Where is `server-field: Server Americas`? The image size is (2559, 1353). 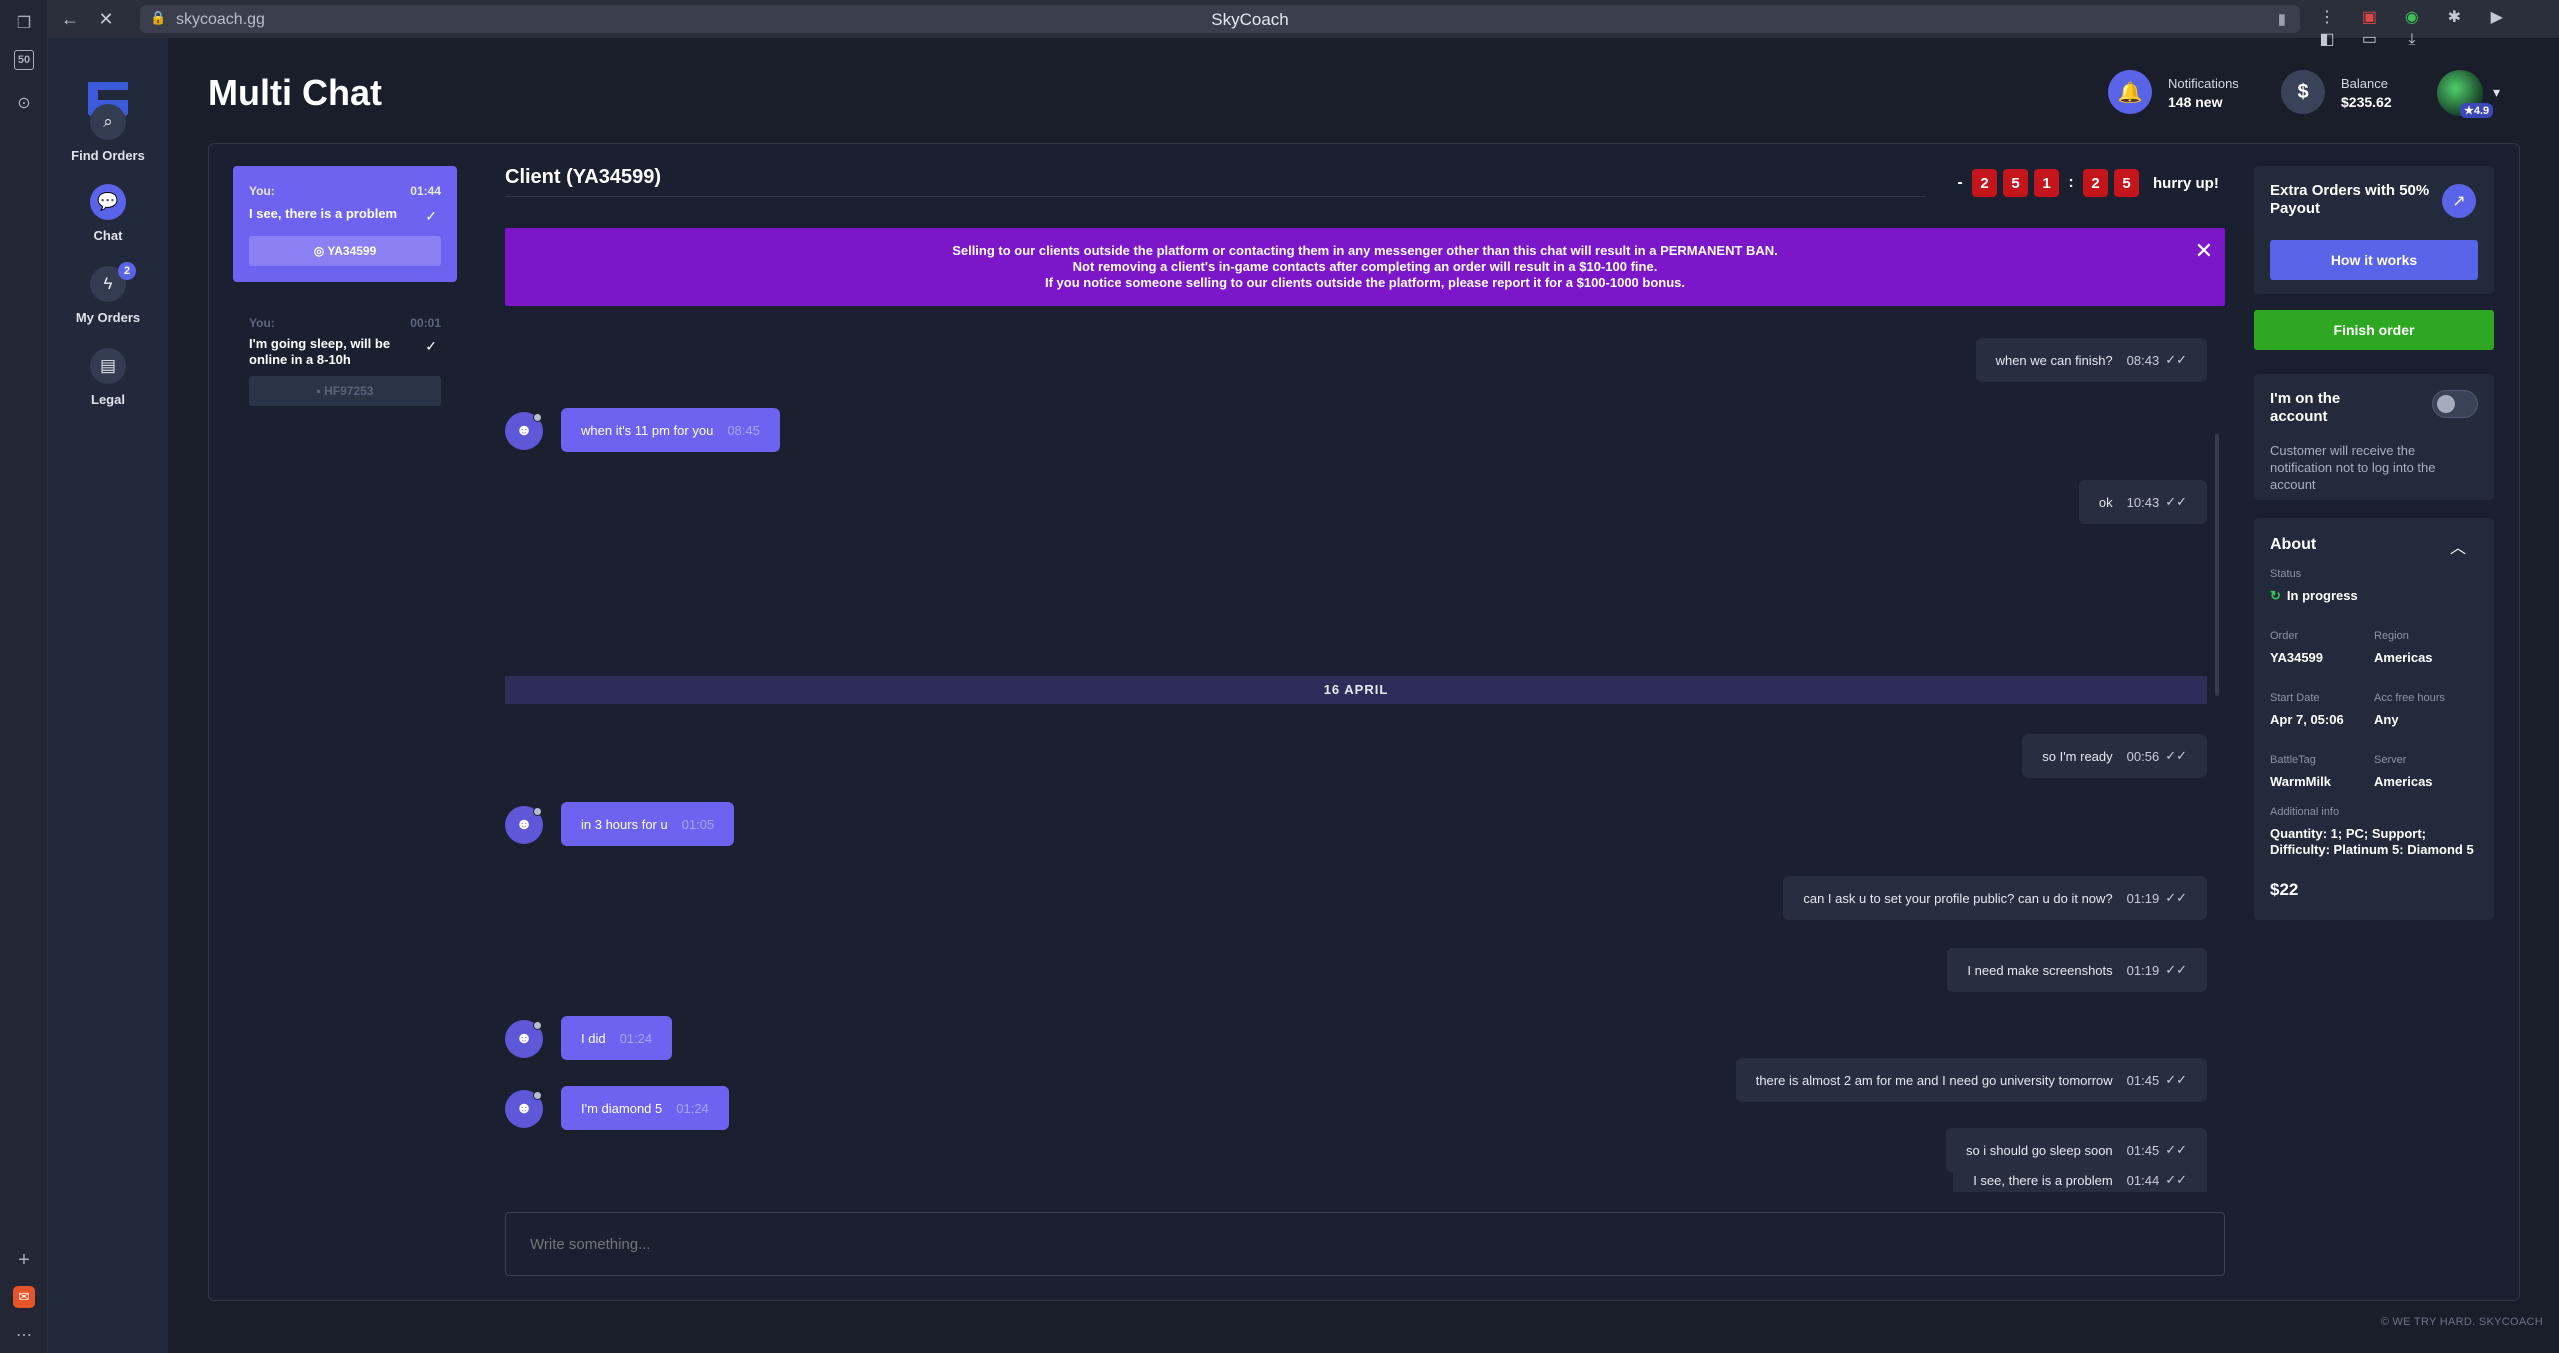 server-field: Server Americas is located at coordinates (2403, 772).